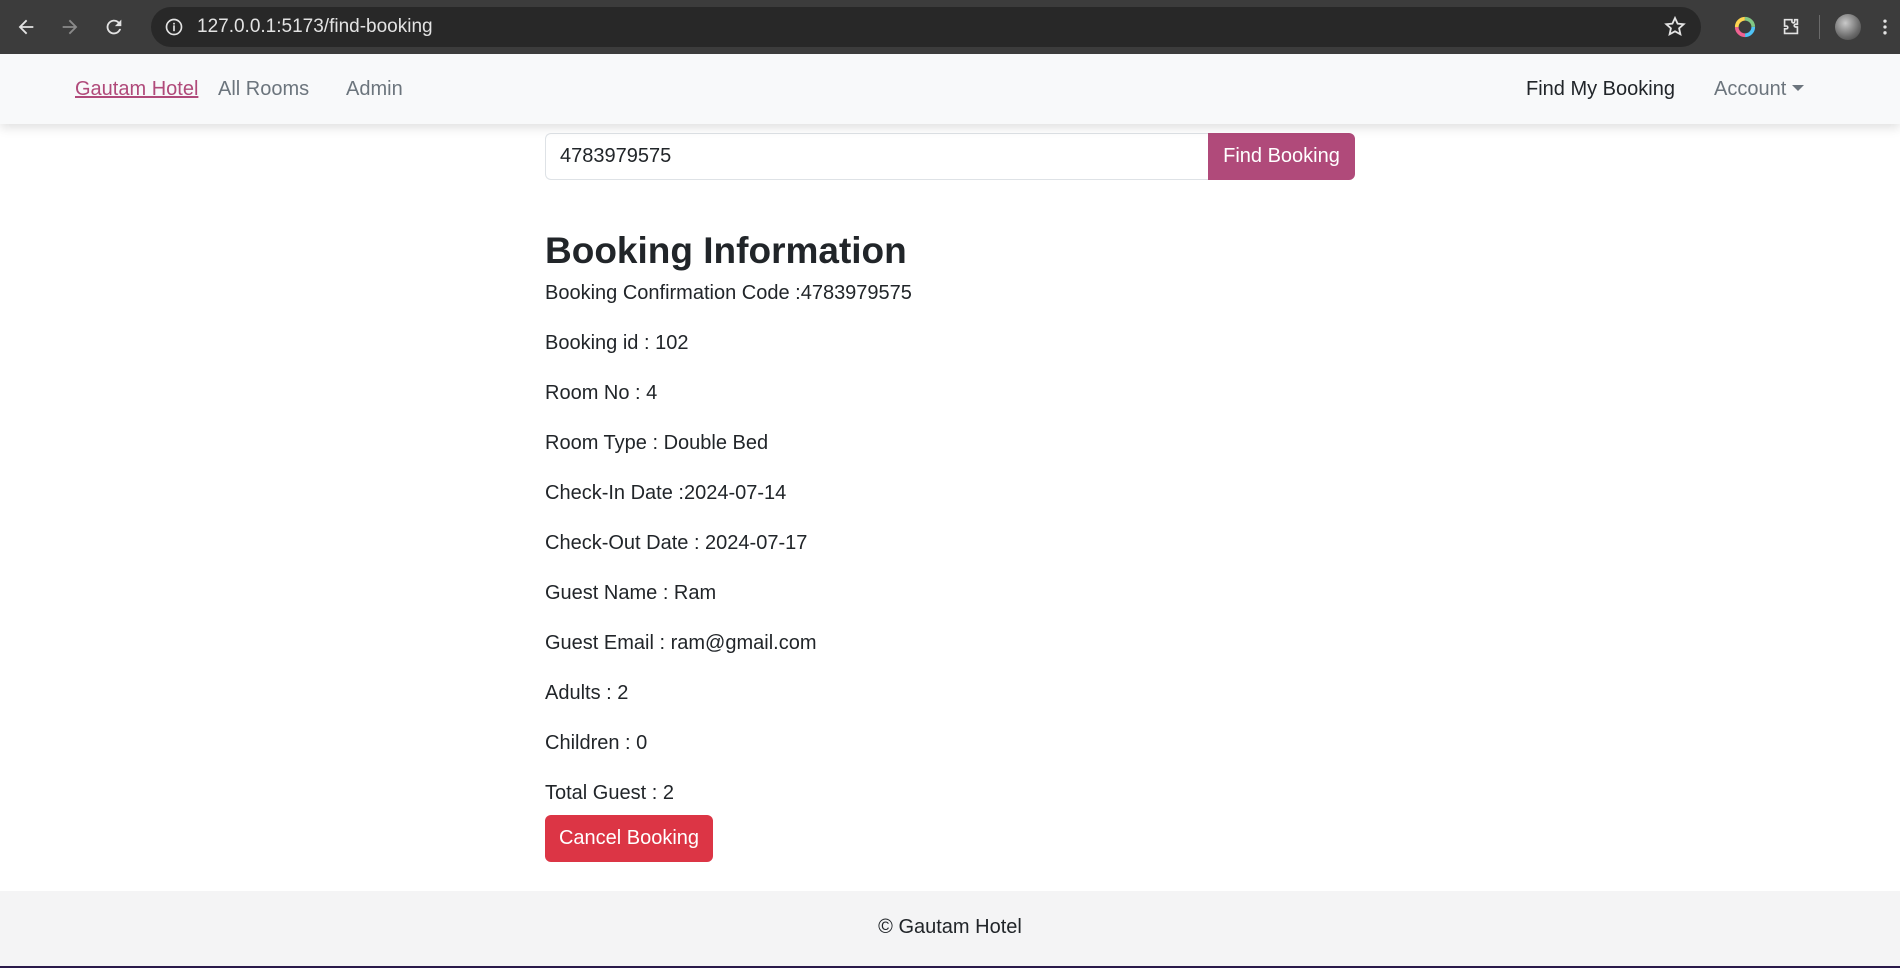 Image resolution: width=1900 pixels, height=968 pixels. I want to click on children-text: Children : 0, so click(596, 743).